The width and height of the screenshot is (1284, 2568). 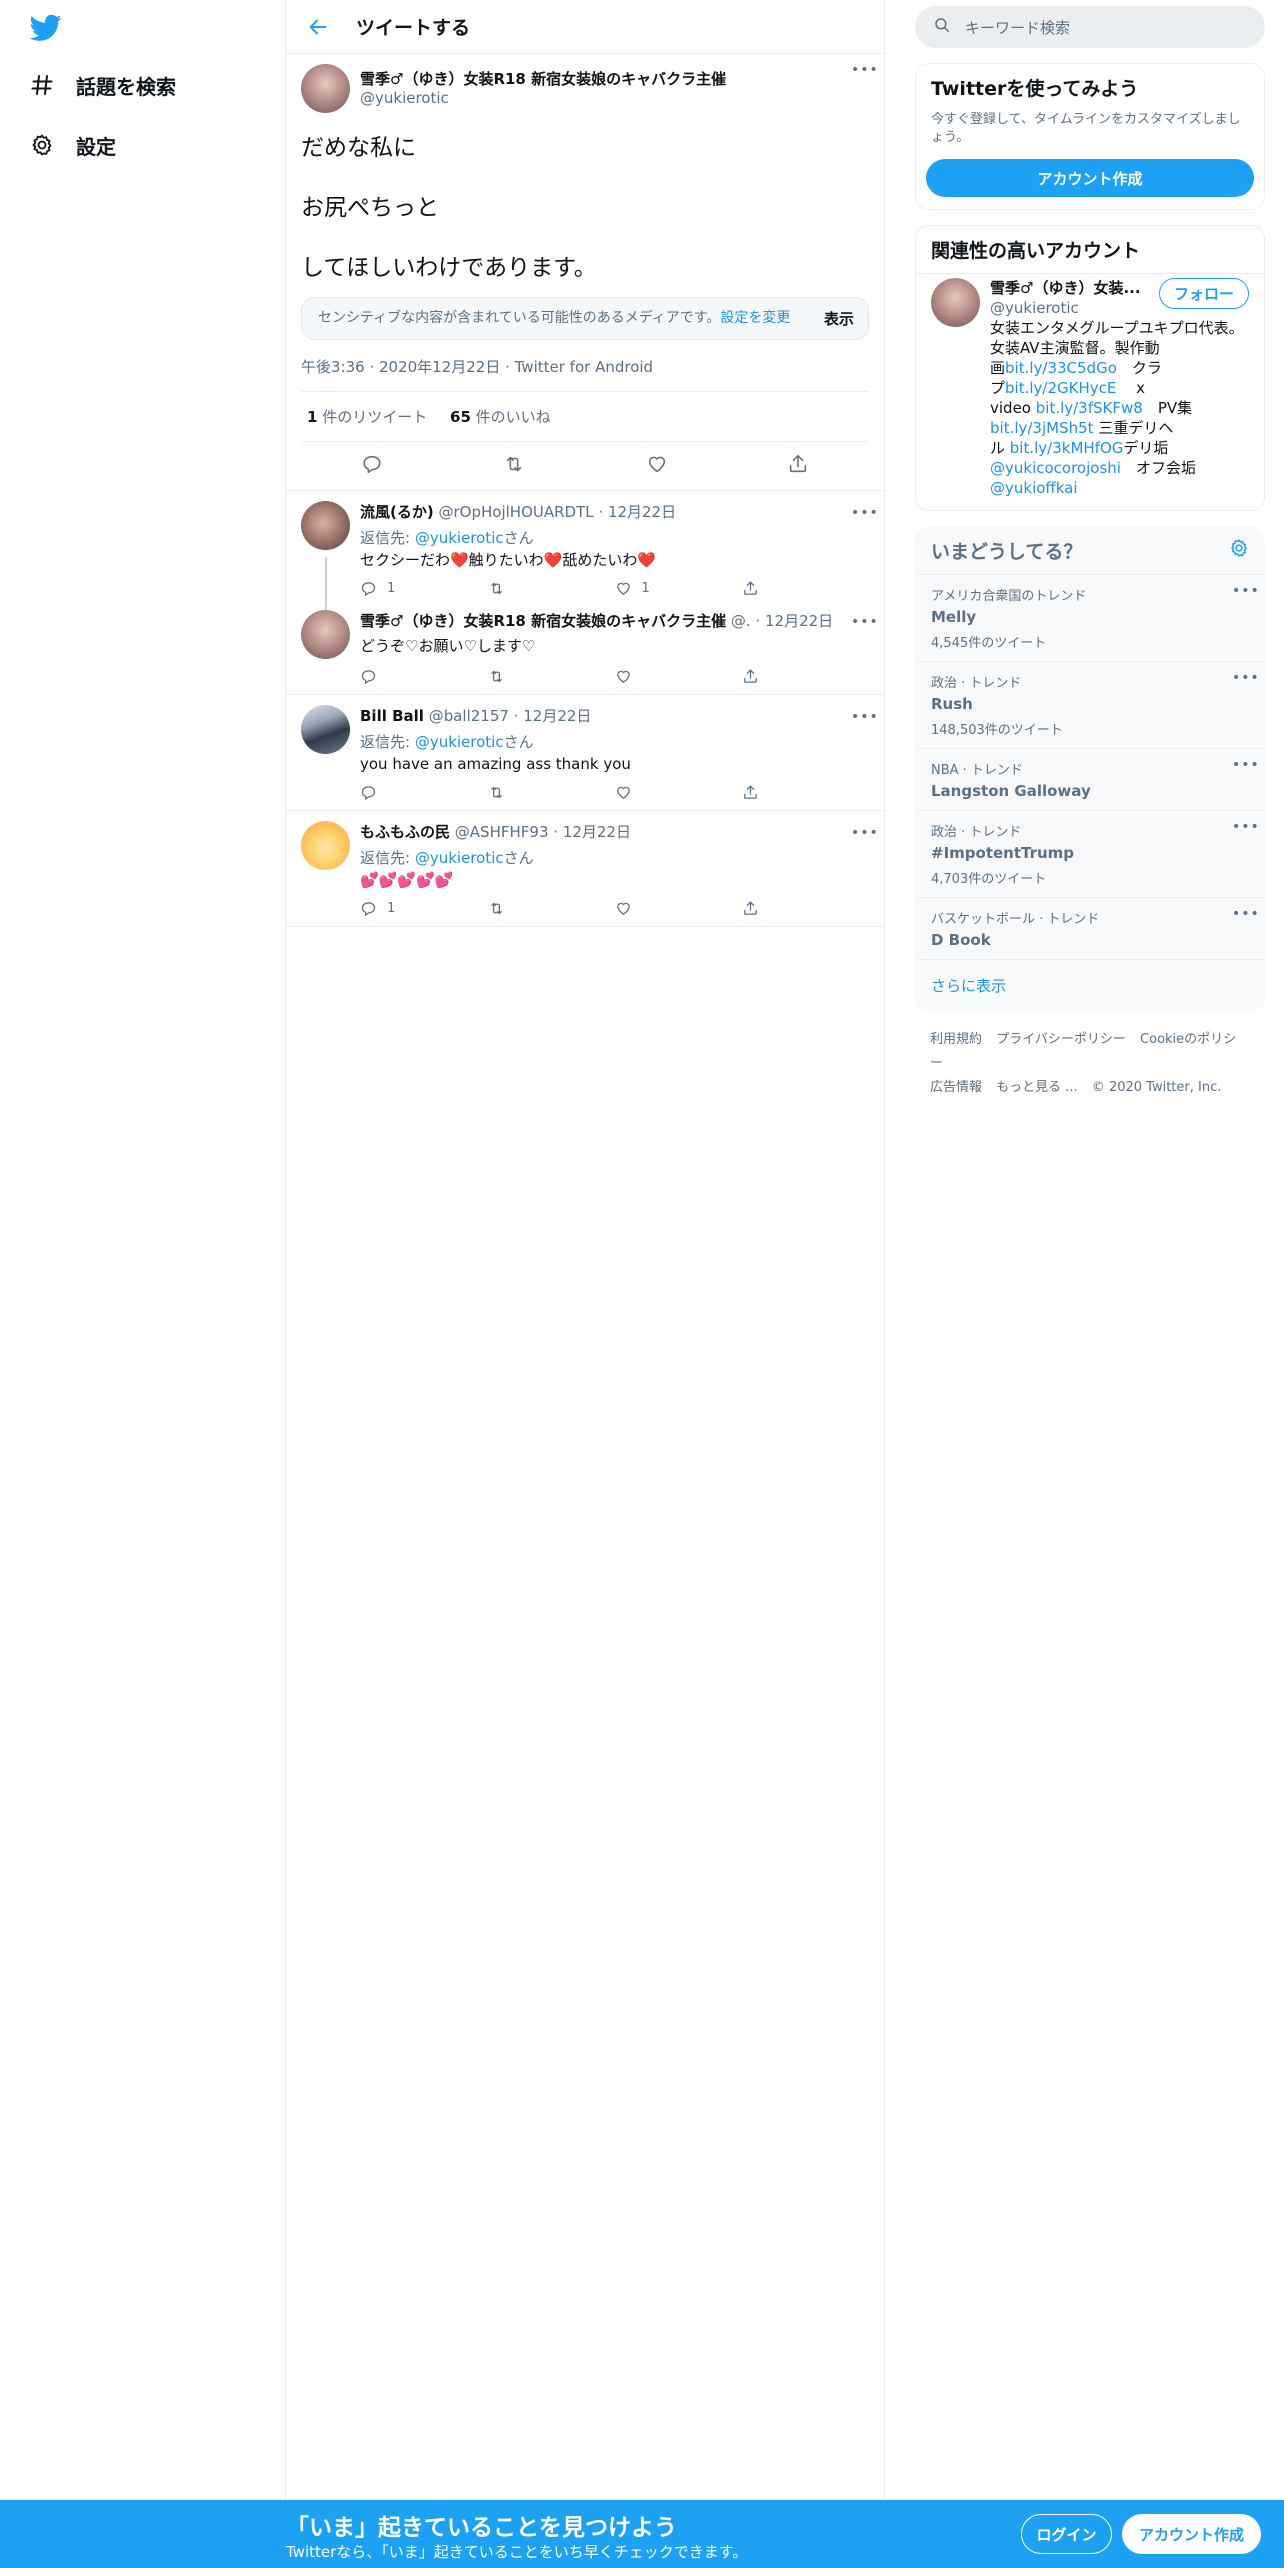 What do you see at coordinates (1203, 293) in the screenshot?
I see `follow-button: フォロー` at bounding box center [1203, 293].